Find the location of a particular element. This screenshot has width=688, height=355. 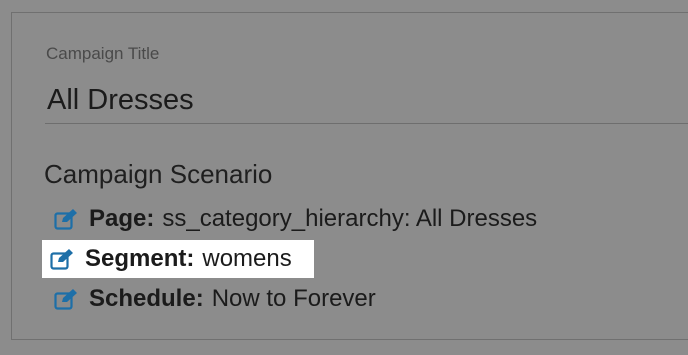

scenario-item-value: womens is located at coordinates (247, 258).